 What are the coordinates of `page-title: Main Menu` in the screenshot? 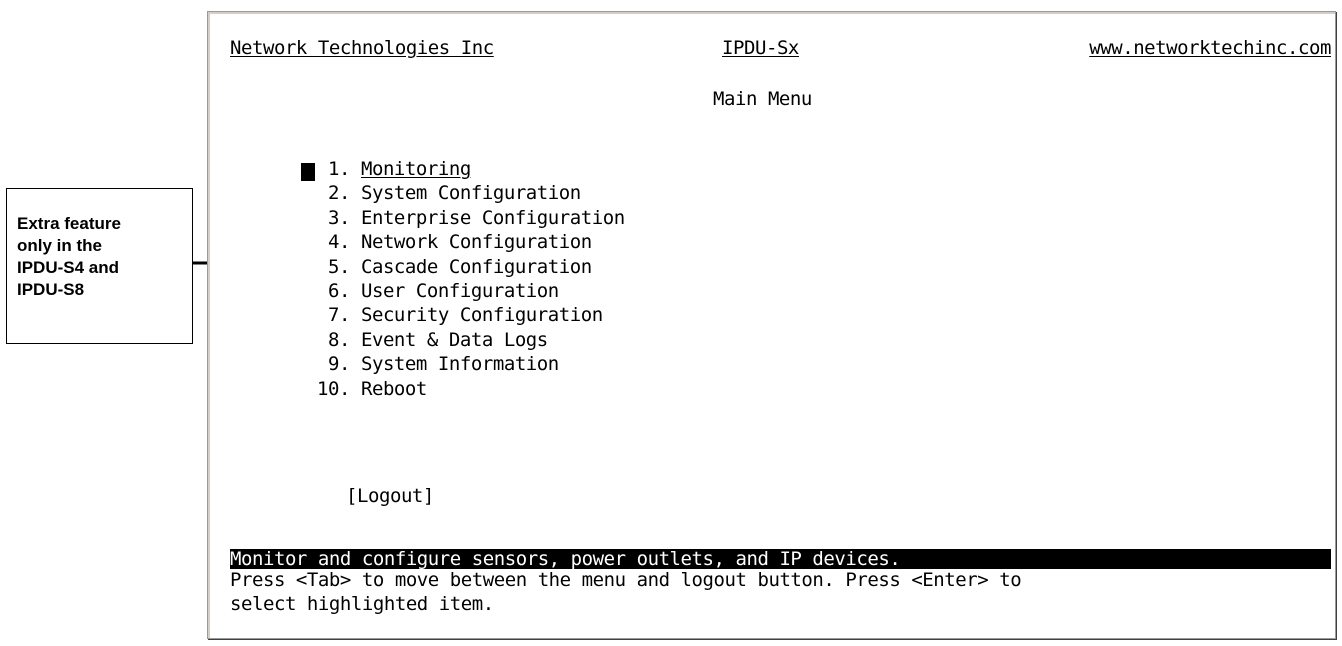 It's located at (762, 99).